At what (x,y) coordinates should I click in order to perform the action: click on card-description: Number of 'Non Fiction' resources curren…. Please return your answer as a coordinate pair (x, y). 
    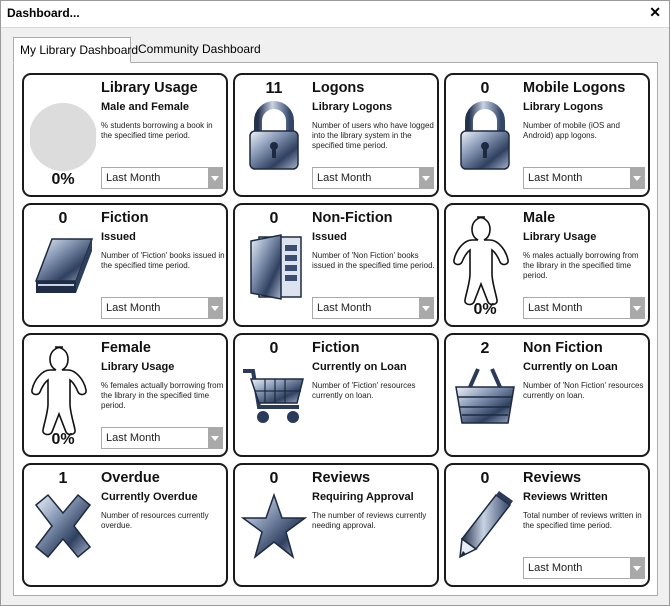
    Looking at the image, I should click on (583, 390).